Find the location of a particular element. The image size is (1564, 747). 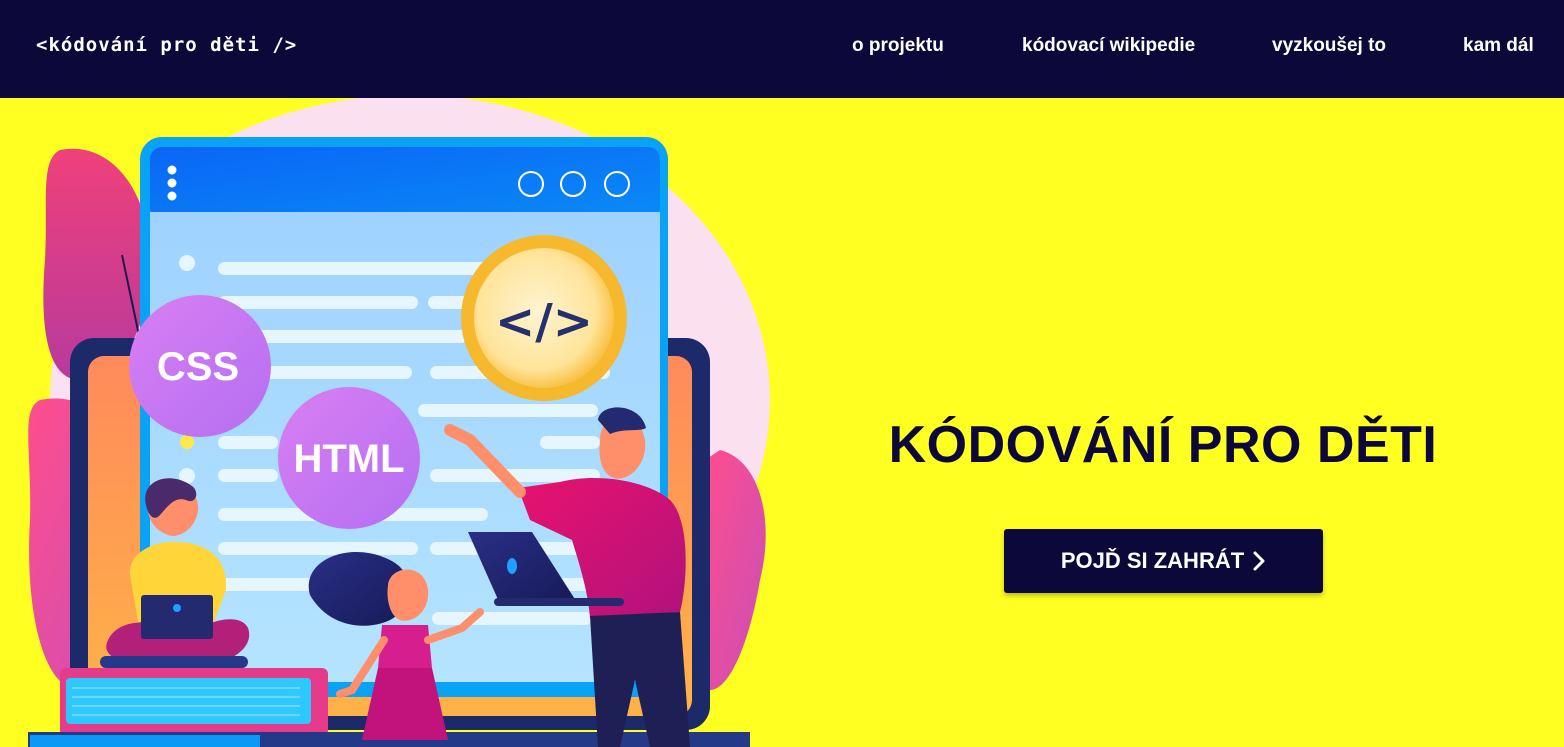

nav-link-vyzkousej-to: vyzkoušej to is located at coordinates (1329, 46).